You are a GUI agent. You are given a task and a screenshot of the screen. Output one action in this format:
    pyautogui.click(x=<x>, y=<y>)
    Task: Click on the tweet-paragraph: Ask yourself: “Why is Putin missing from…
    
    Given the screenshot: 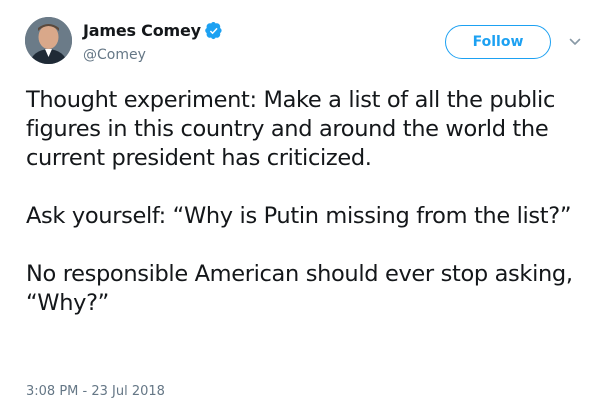 What is the action you would take?
    pyautogui.click(x=299, y=216)
    